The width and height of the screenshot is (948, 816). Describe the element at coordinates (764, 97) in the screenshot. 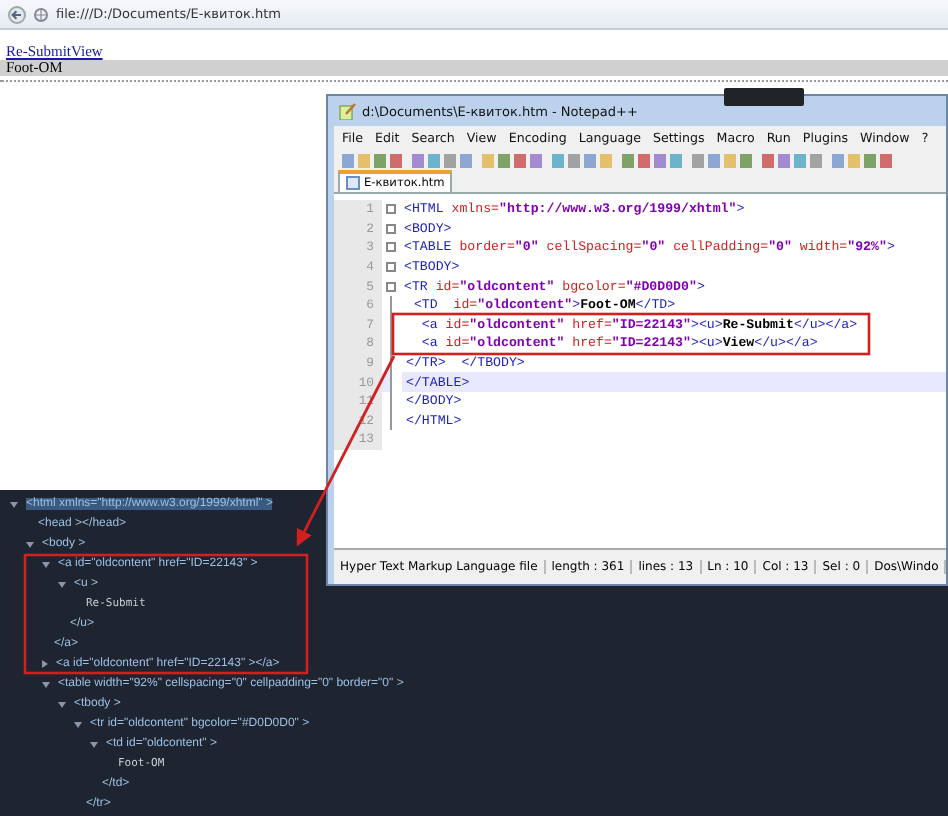

I see `tooltip` at that location.